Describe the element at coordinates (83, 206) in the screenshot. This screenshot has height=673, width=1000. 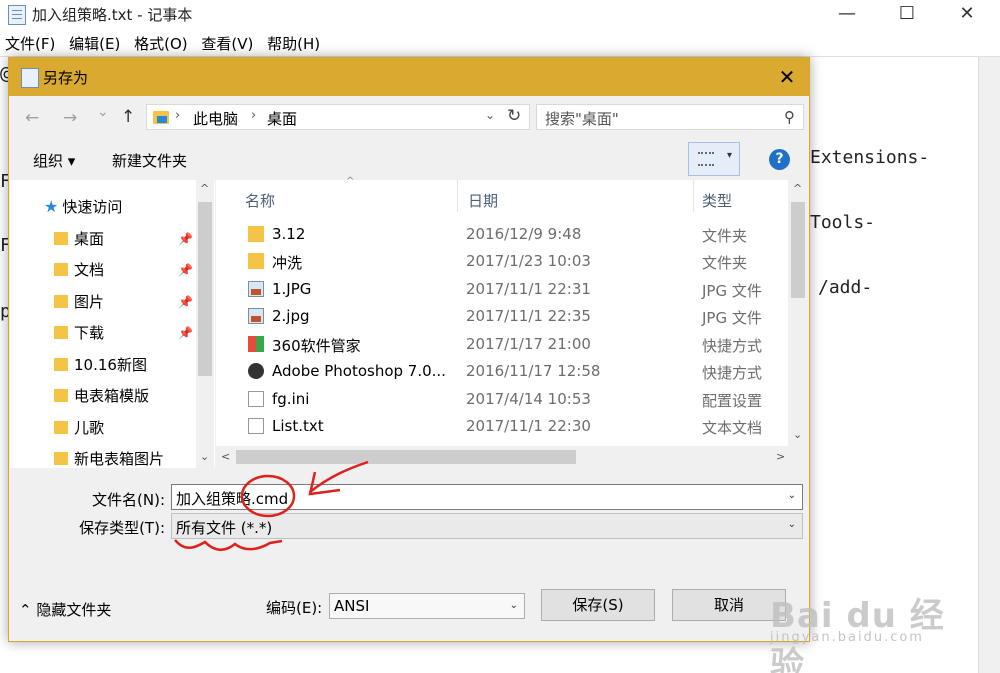
I see `nav-quick-access: ★ 快速访问` at that location.